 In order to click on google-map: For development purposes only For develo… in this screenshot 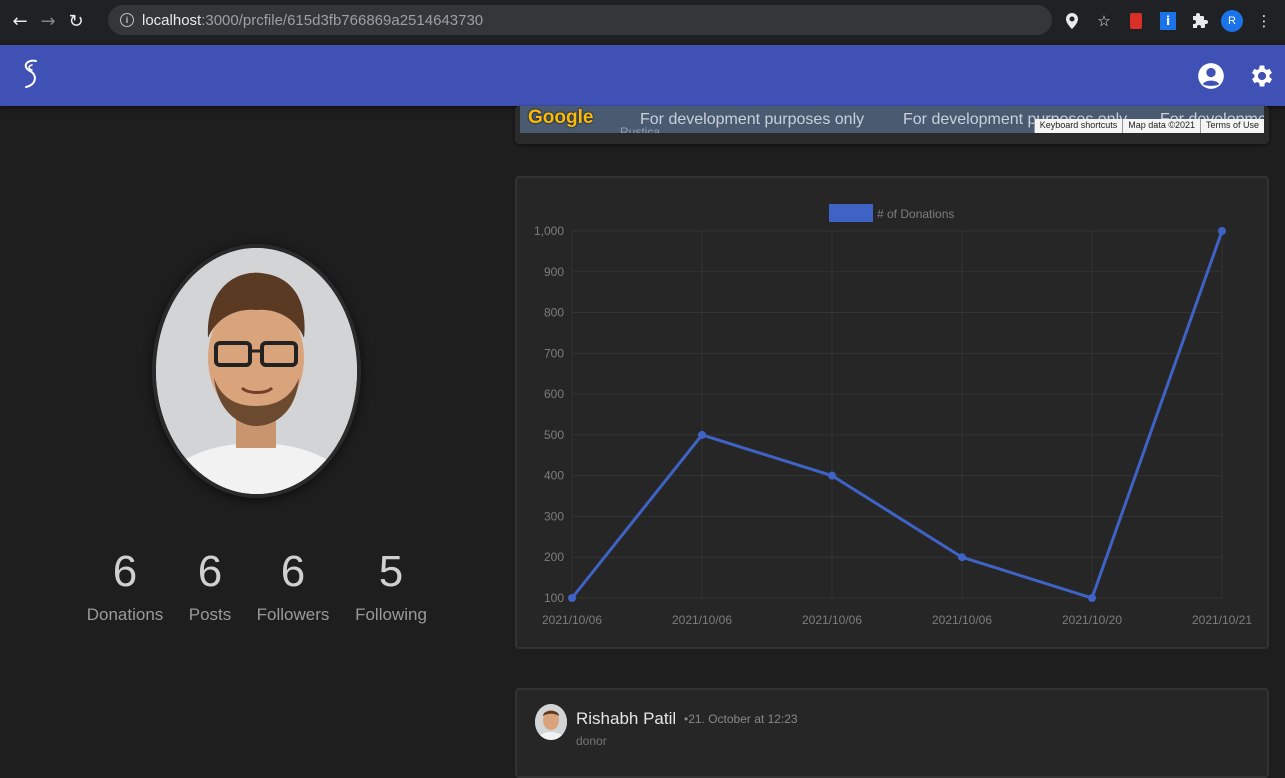, I will do `click(892, 119)`.